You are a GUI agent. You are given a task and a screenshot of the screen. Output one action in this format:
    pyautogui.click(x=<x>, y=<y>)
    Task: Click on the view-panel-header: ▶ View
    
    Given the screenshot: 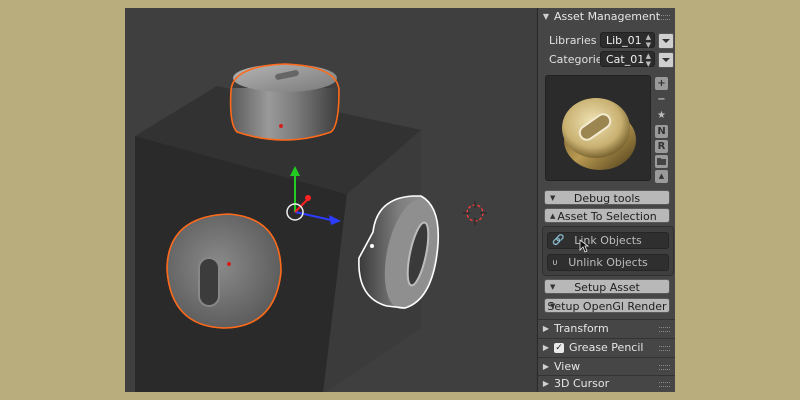 What is the action you would take?
    pyautogui.click(x=606, y=366)
    